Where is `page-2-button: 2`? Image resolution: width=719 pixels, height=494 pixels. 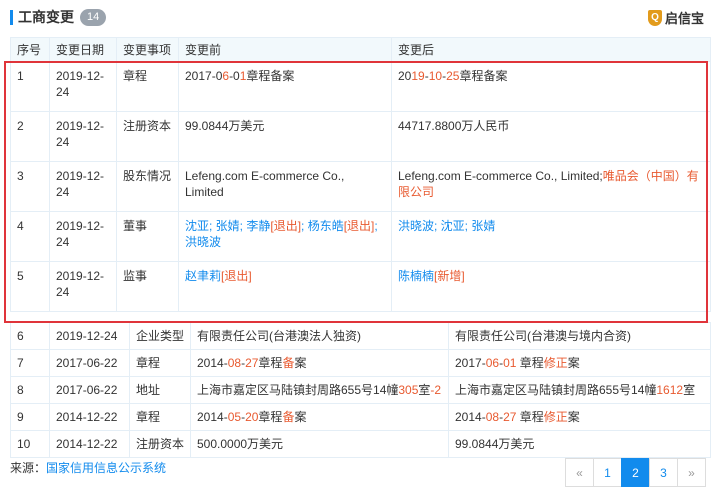
page-2-button: 2 is located at coordinates (635, 472).